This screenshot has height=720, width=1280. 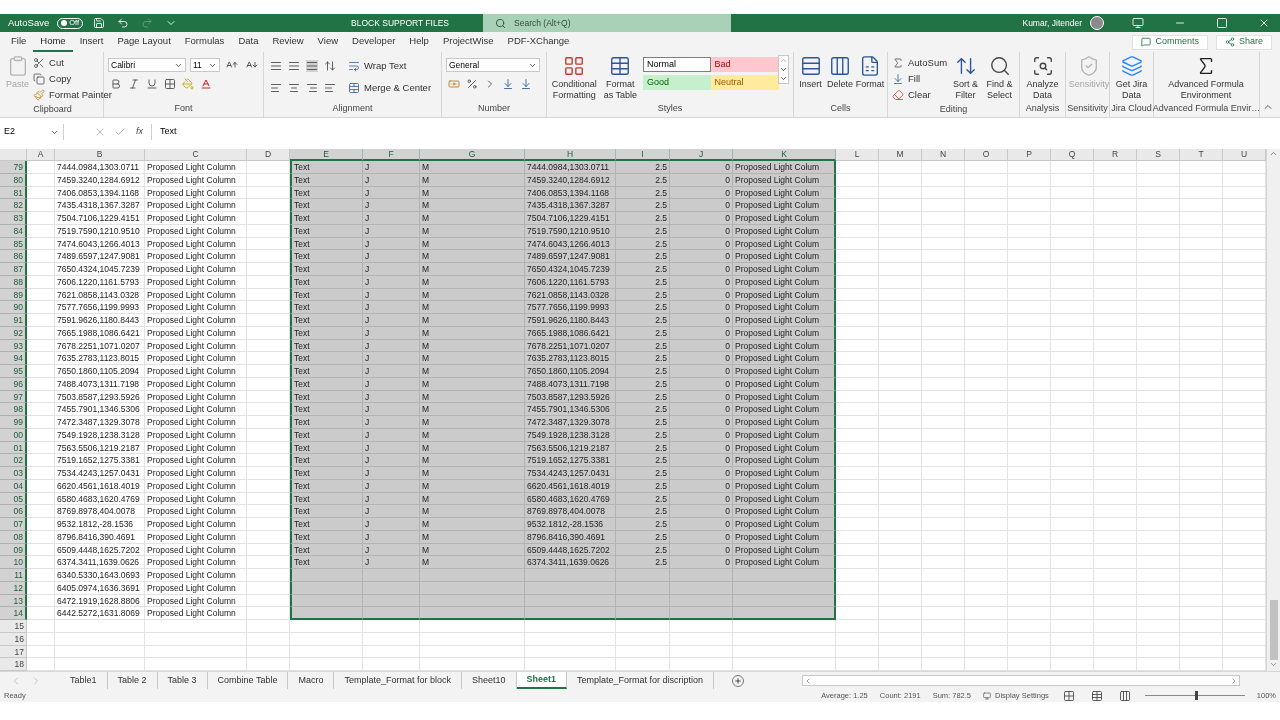 What do you see at coordinates (784, 155) in the screenshot?
I see `column-header: K` at bounding box center [784, 155].